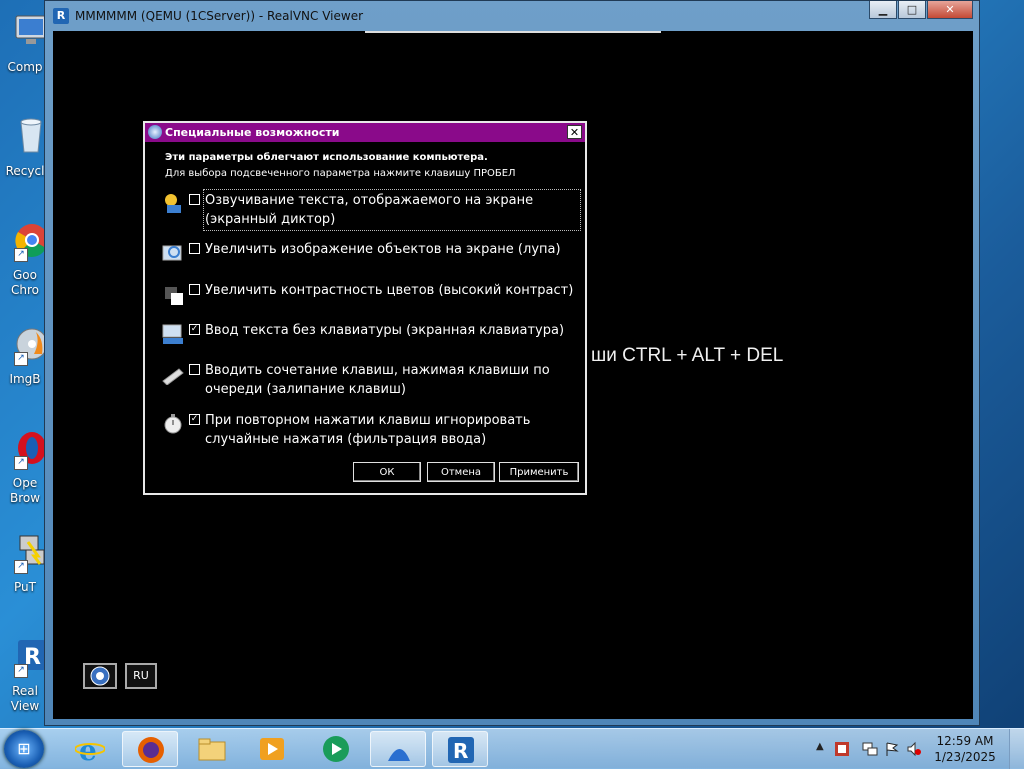 The width and height of the screenshot is (1024, 769). Describe the element at coordinates (25, 379) in the screenshot. I see `desktop-icon-label: ImgB` at that location.